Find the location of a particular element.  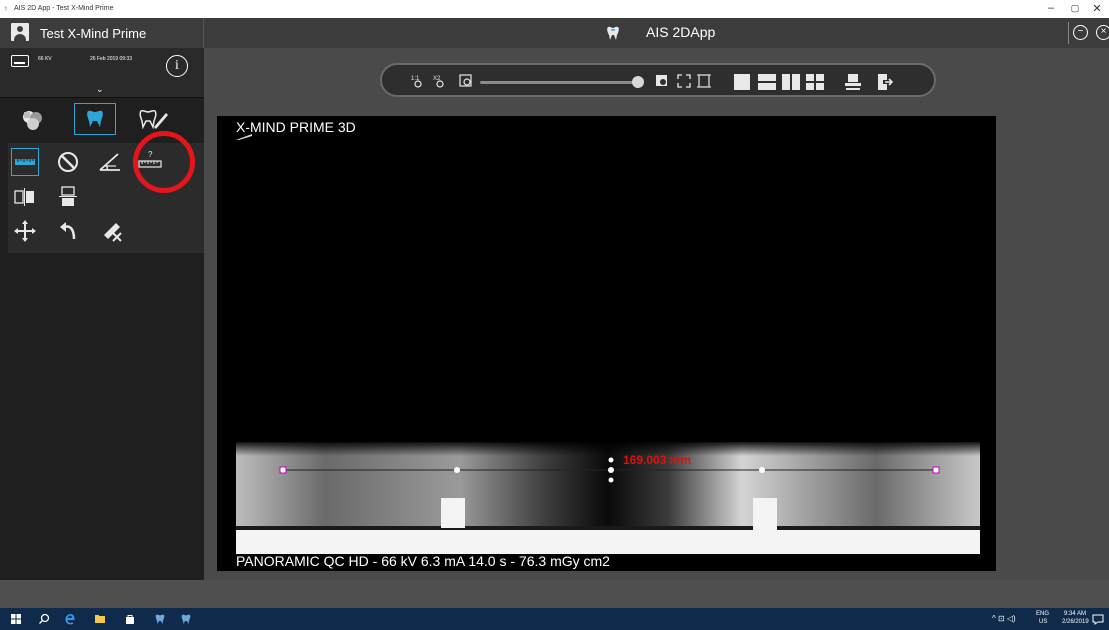

pan-tool is located at coordinates (25, 231).